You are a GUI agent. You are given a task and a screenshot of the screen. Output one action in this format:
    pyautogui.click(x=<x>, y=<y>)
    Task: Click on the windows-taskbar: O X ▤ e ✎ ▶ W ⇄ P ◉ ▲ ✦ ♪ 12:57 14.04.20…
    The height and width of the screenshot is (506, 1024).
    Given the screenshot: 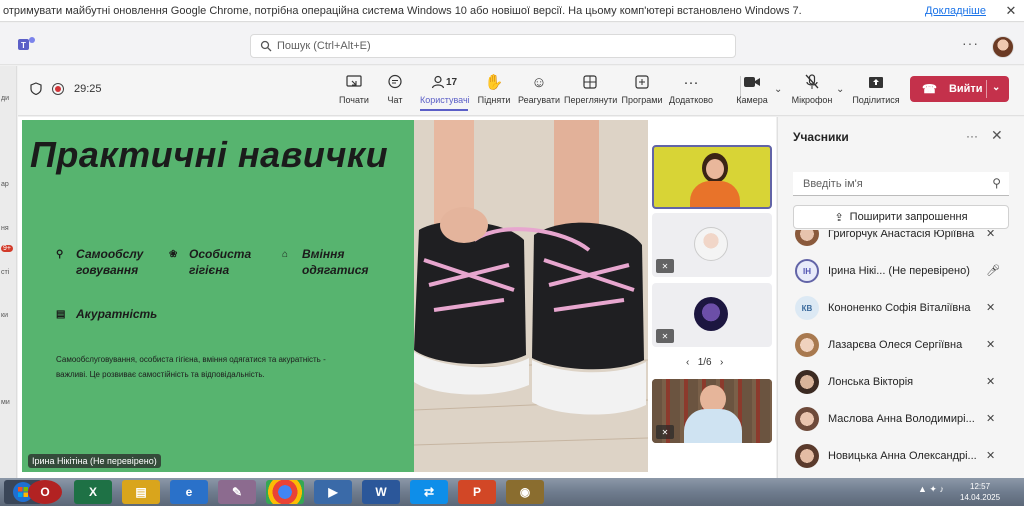 What is the action you would take?
    pyautogui.click(x=512, y=492)
    